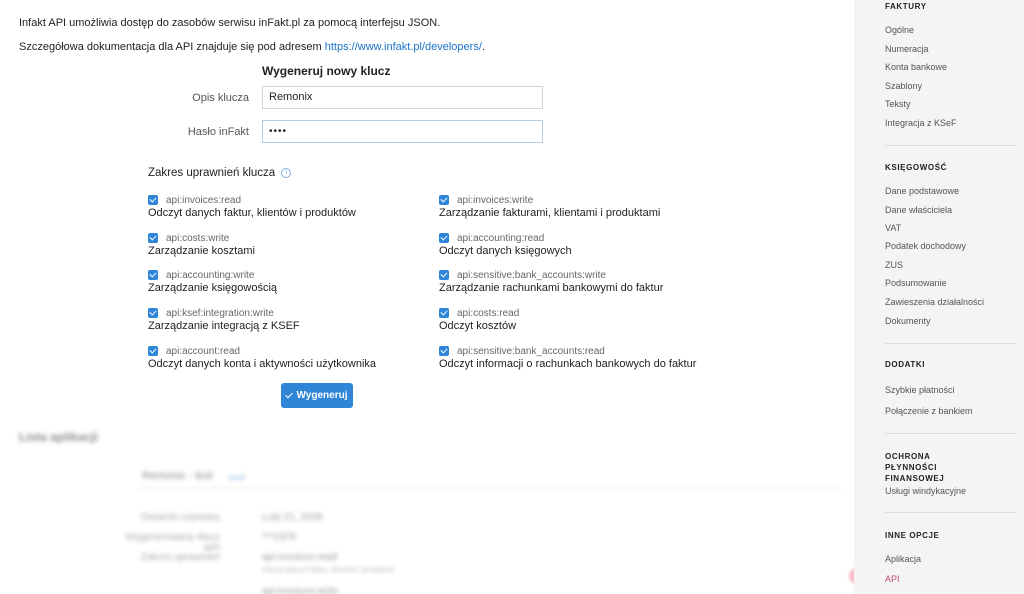  What do you see at coordinates (531, 275) in the screenshot?
I see `permission-scope: api:sensitive:bank_accounts:write` at bounding box center [531, 275].